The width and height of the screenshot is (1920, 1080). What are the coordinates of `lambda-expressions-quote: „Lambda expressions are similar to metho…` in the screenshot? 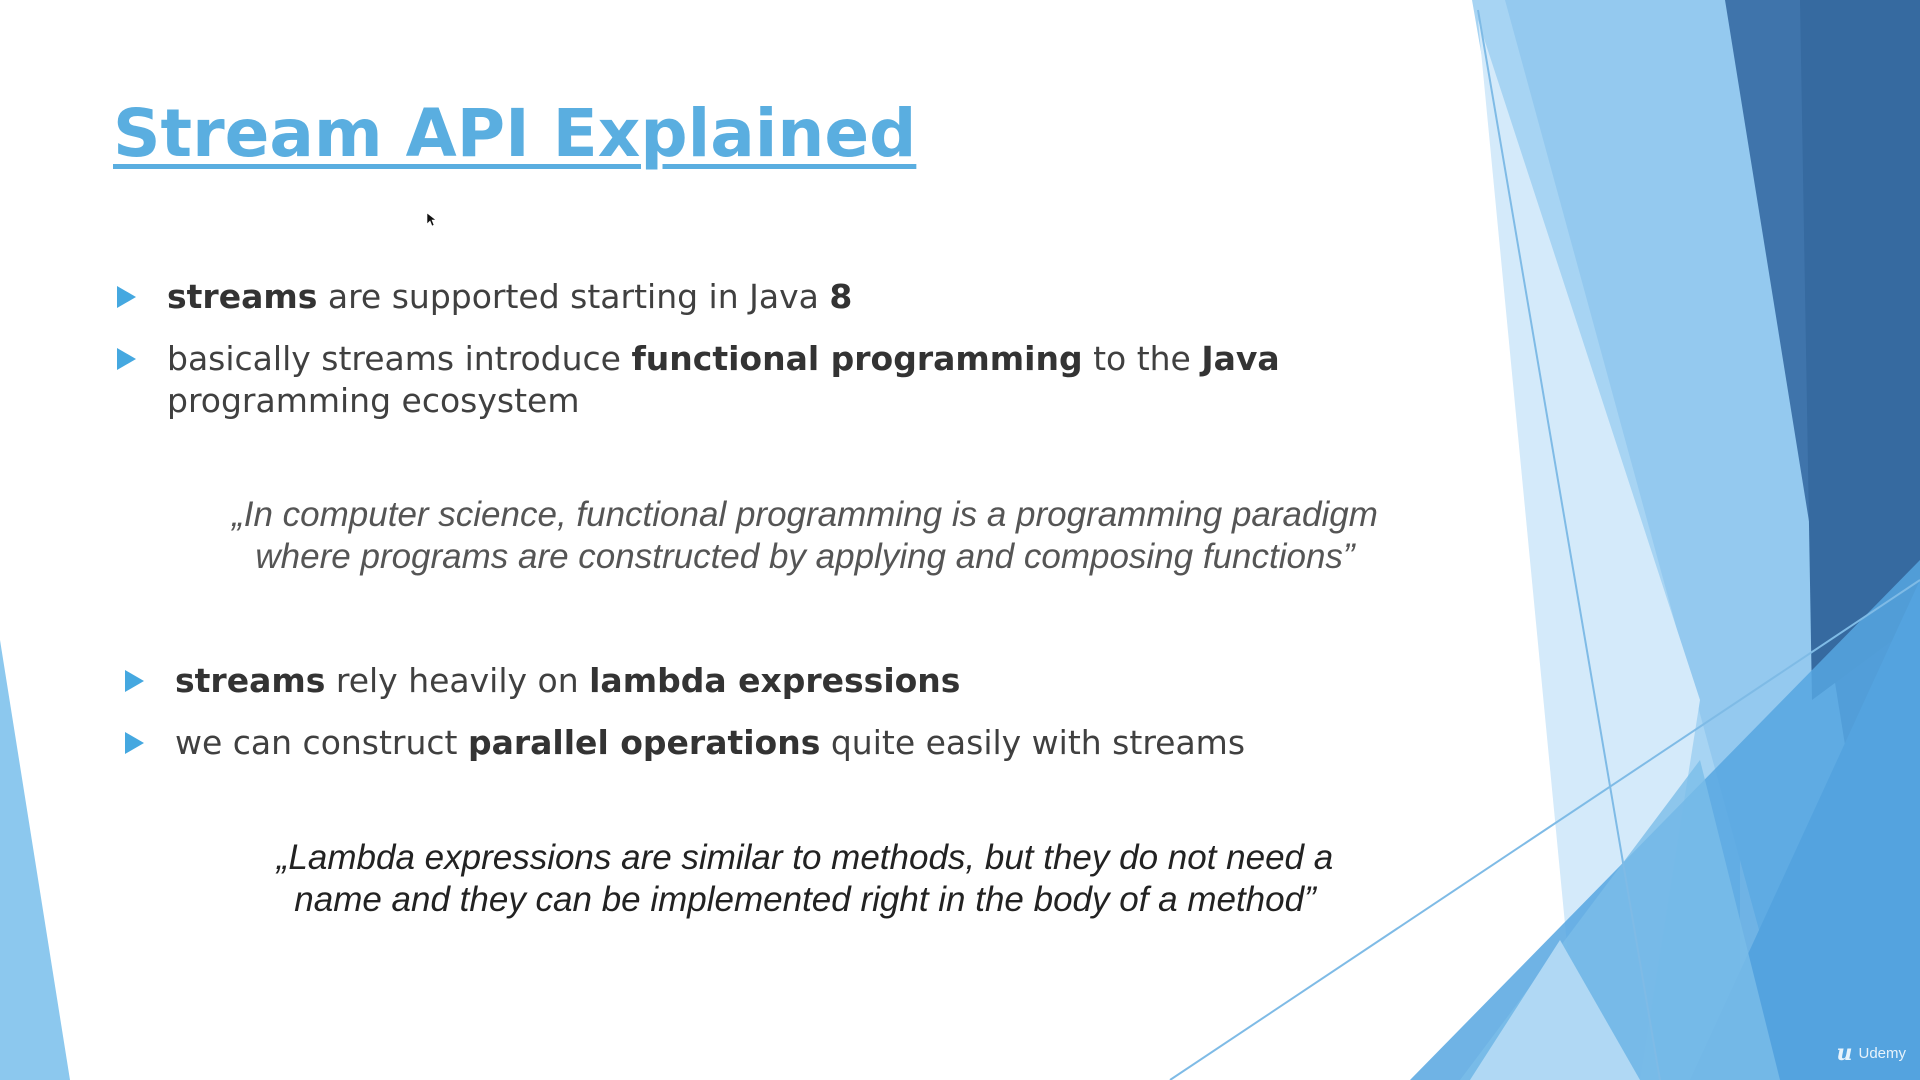 It's located at (805, 879).